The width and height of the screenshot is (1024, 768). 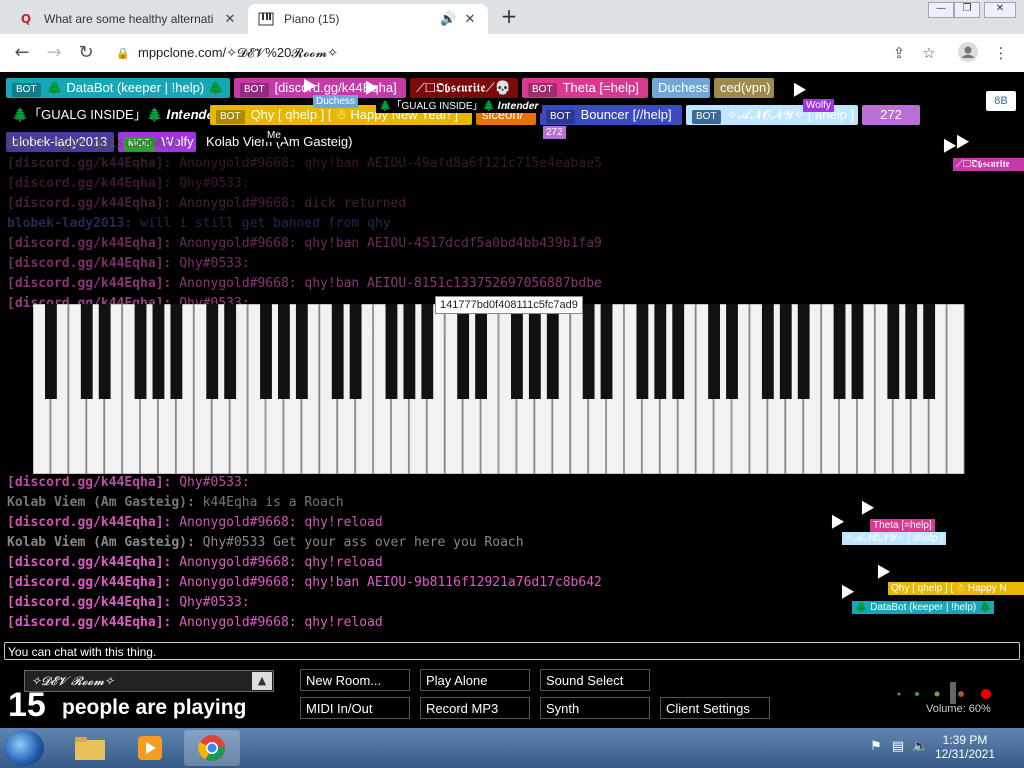 What do you see at coordinates (595, 680) in the screenshot?
I see `sound-select-button: Sound Select` at bounding box center [595, 680].